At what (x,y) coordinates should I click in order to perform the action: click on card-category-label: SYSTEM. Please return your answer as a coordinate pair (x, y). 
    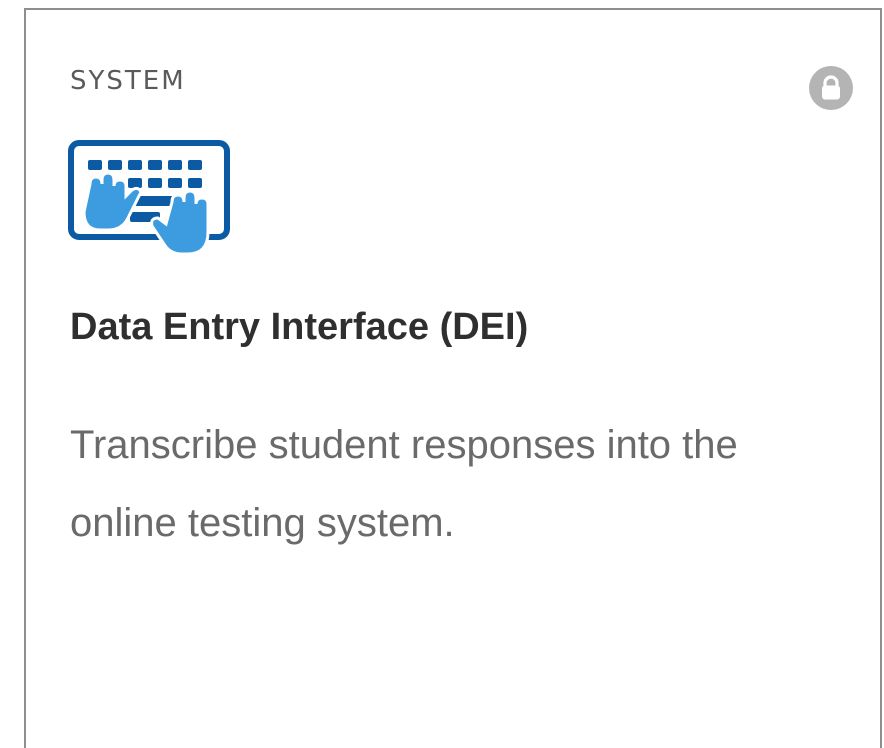
    Looking at the image, I should click on (128, 81).